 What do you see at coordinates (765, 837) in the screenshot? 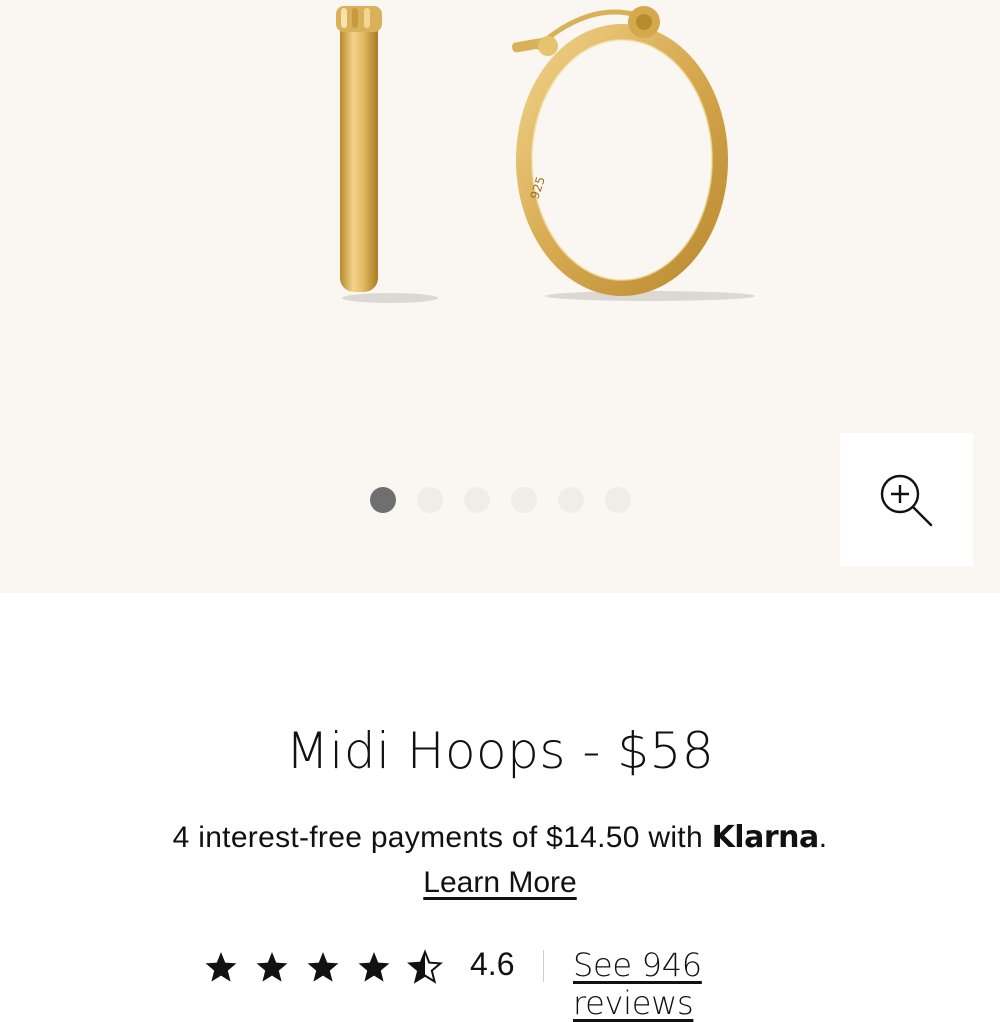
I see `klarna-logo: Klarna` at bounding box center [765, 837].